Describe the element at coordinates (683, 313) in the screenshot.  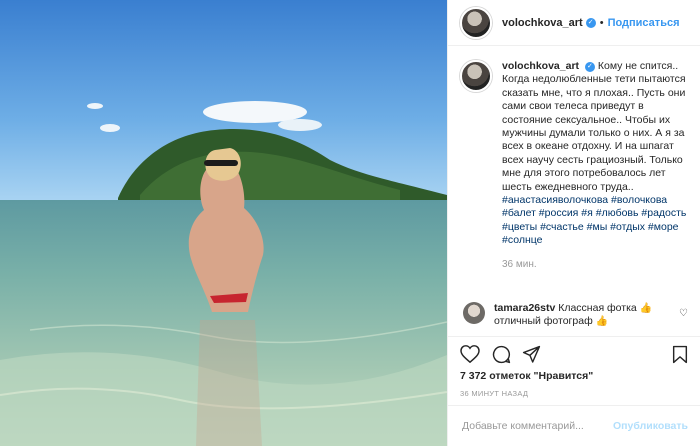
I see `comment-like-heart-icon: ♡` at that location.